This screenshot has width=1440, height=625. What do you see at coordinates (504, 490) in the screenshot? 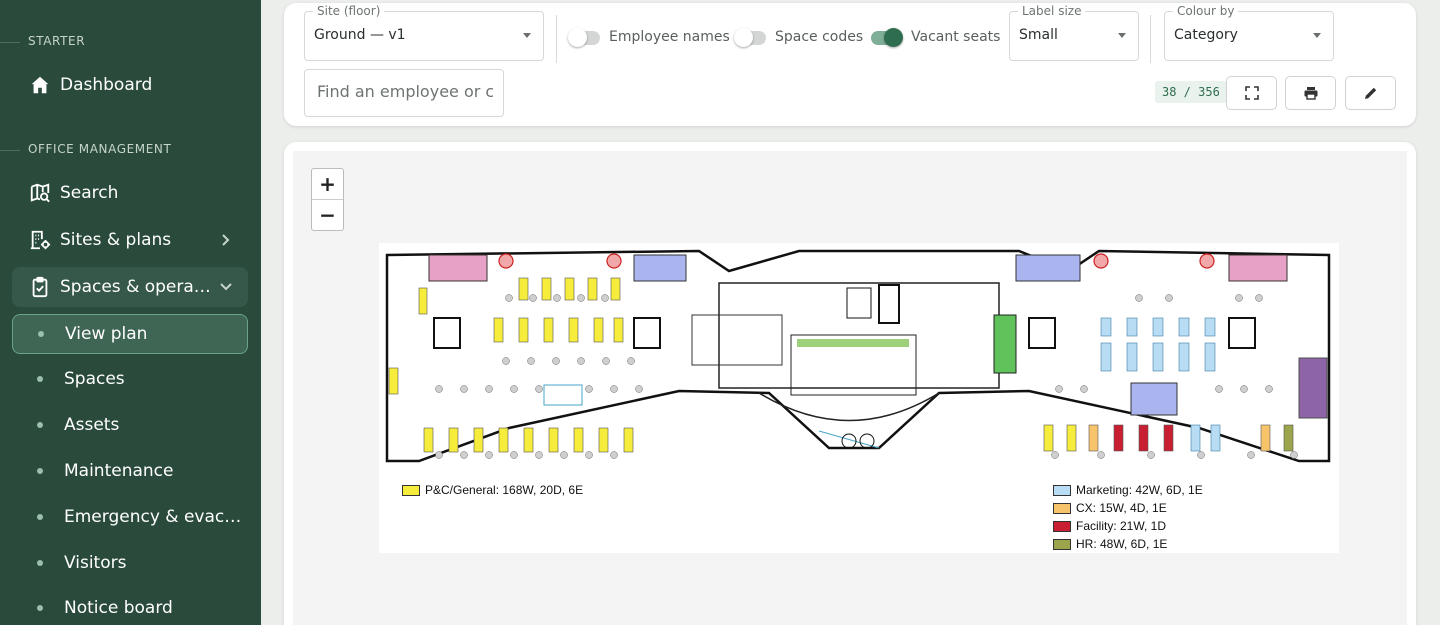
I see `legend-label: P&C/General: 168W, 20D, 6E` at bounding box center [504, 490].